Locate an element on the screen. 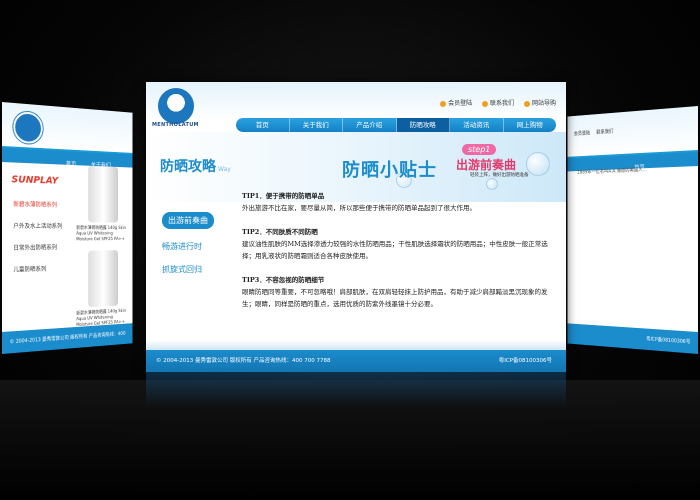 The image size is (700, 500). left-nav-home: 首页 is located at coordinates (71, 164).